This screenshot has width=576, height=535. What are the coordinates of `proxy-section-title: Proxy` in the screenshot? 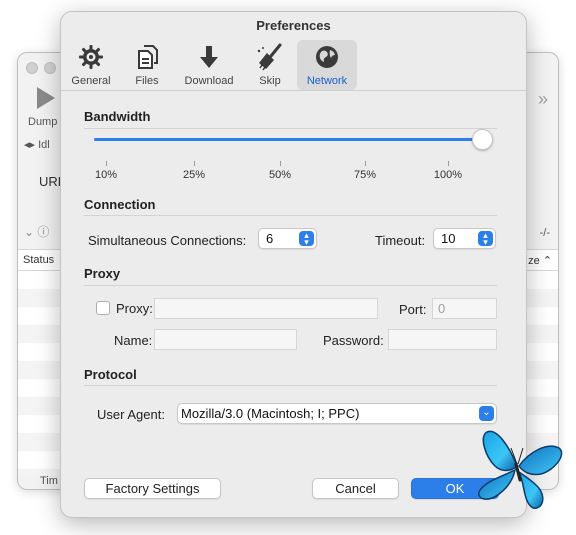 It's located at (102, 273).